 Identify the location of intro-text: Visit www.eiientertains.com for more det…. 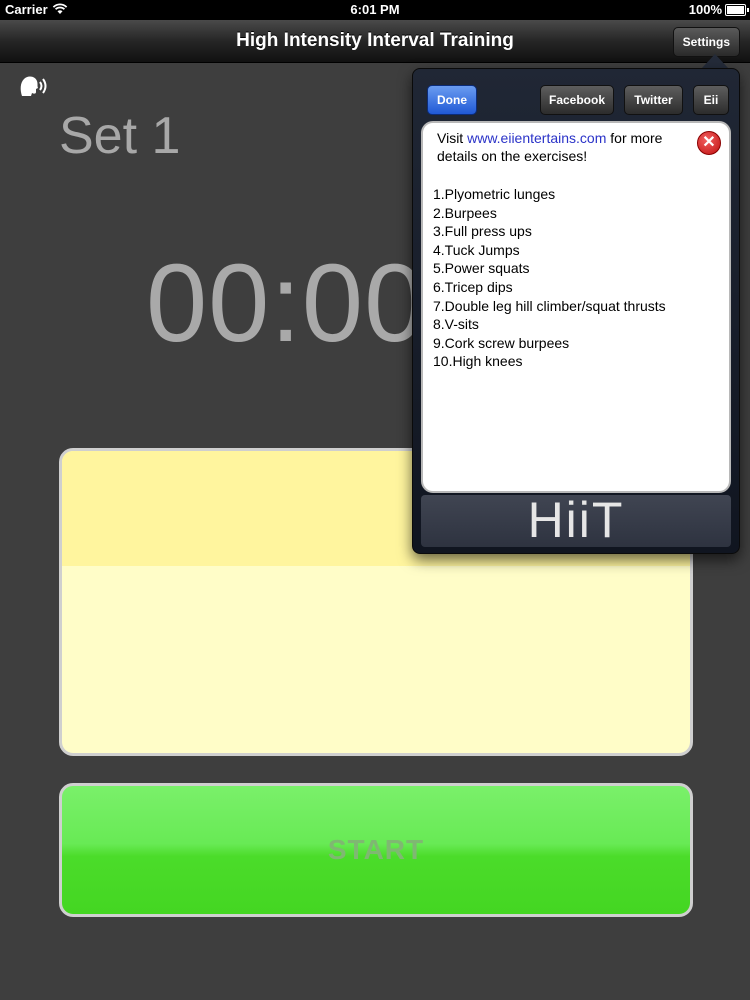
(567, 147).